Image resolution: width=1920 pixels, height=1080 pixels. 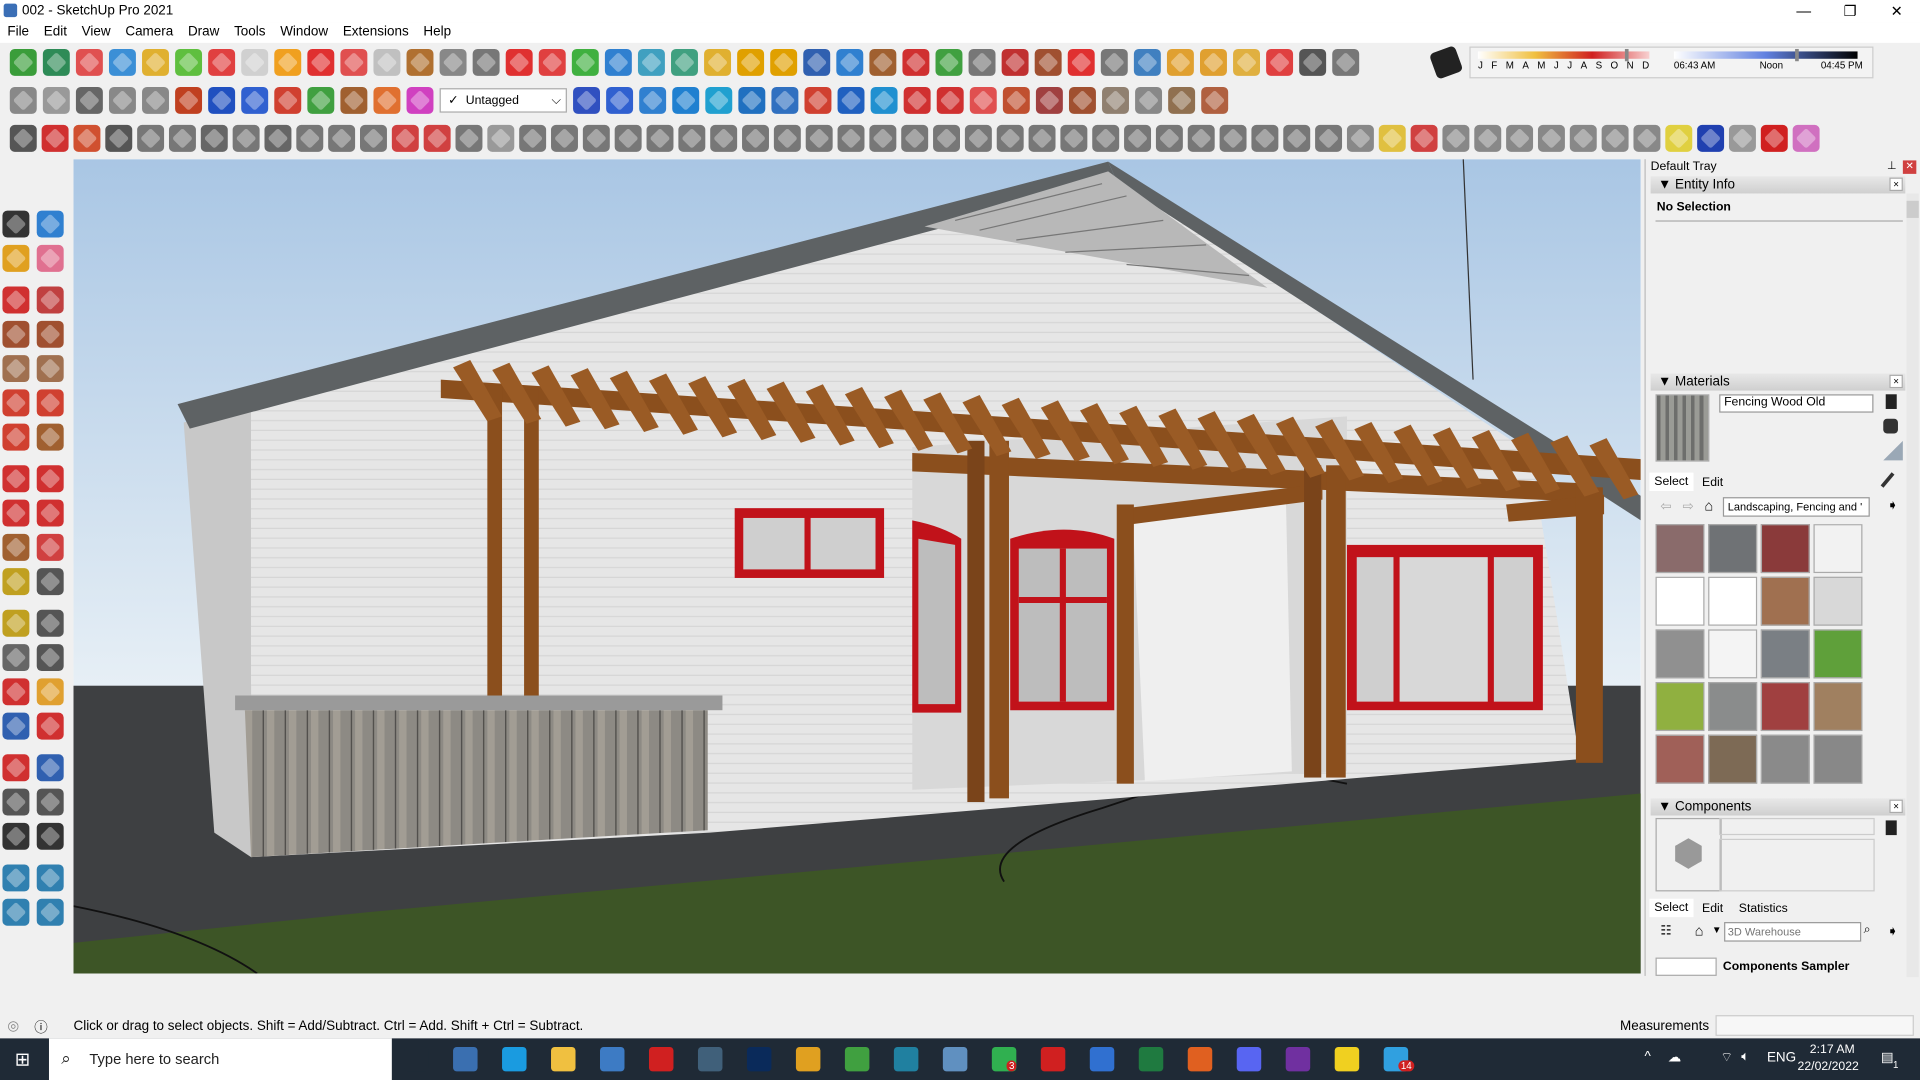 What do you see at coordinates (1329, 138) in the screenshot?
I see `mesh2-icon` at bounding box center [1329, 138].